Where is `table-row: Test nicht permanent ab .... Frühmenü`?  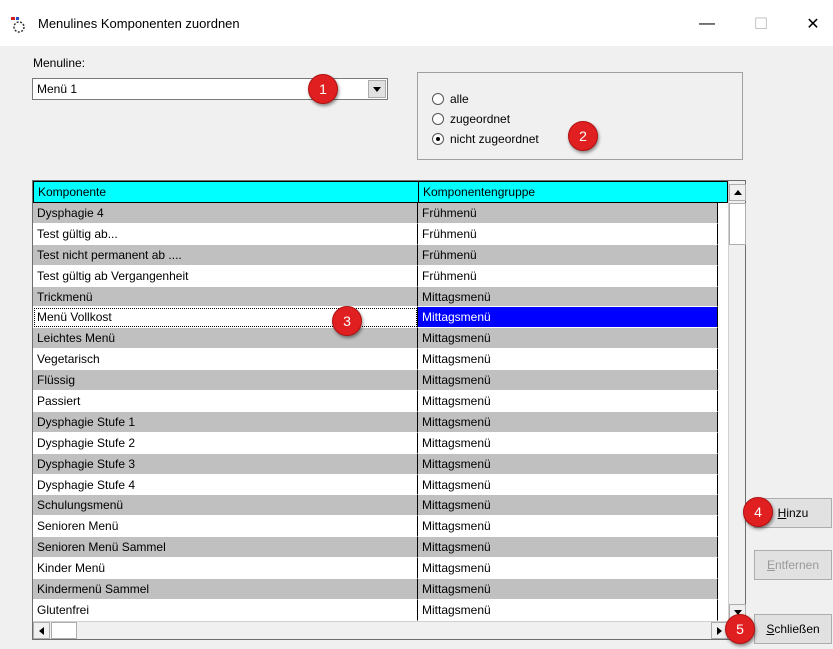
table-row: Test nicht permanent ab .... Frühmenü is located at coordinates (380, 255).